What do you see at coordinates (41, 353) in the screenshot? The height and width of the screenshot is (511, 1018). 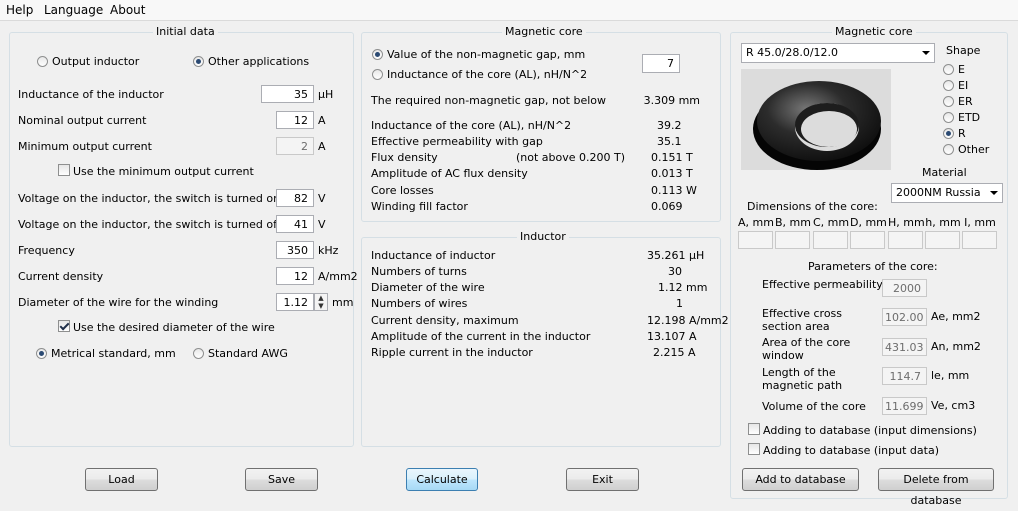 I see `metric-standard-radio` at bounding box center [41, 353].